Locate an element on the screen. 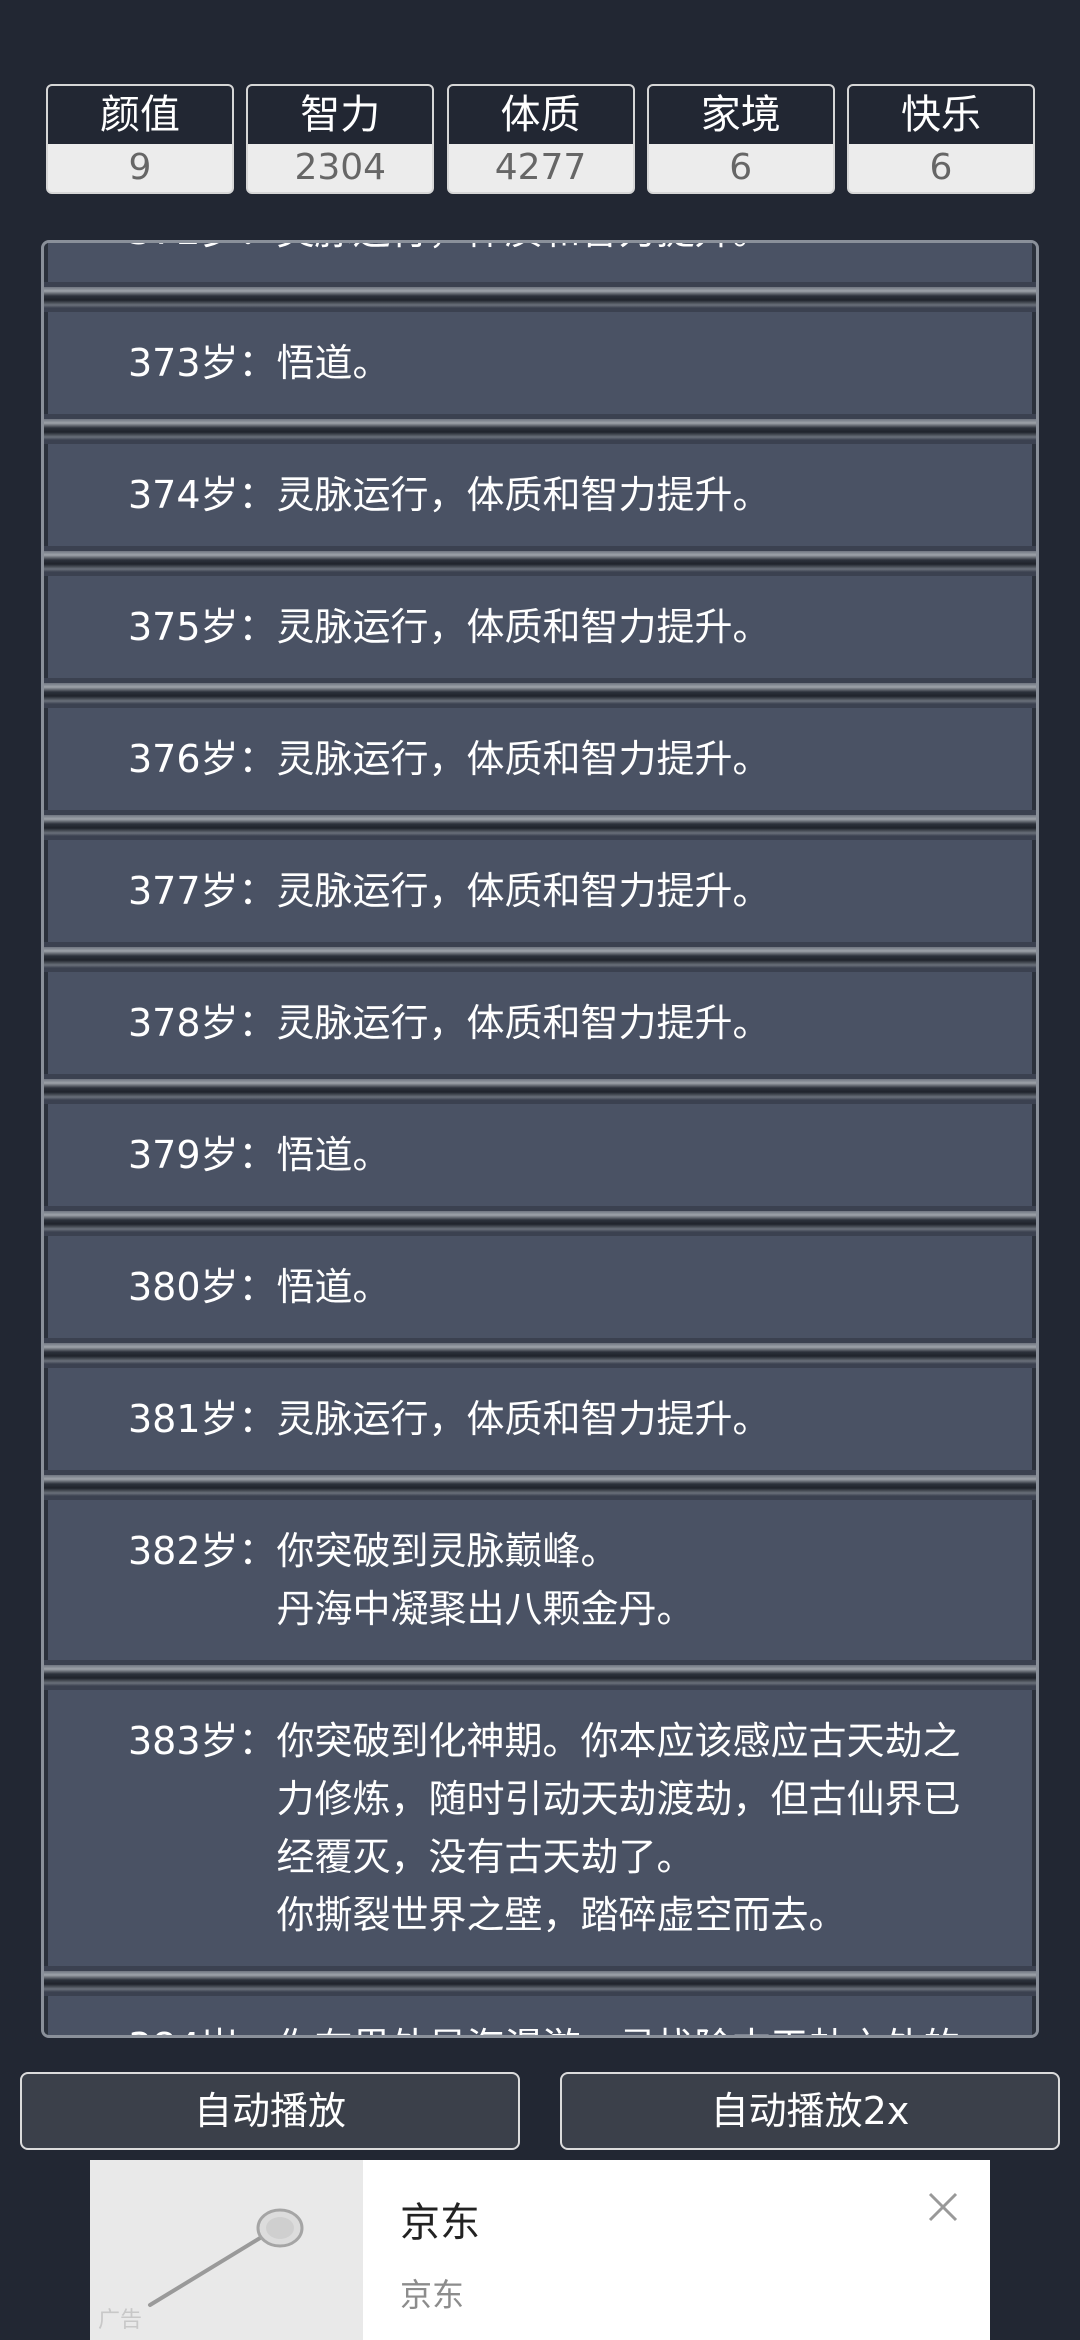 This screenshot has width=1080, height=2340. log-age: 372岁： is located at coordinates (202, 251).